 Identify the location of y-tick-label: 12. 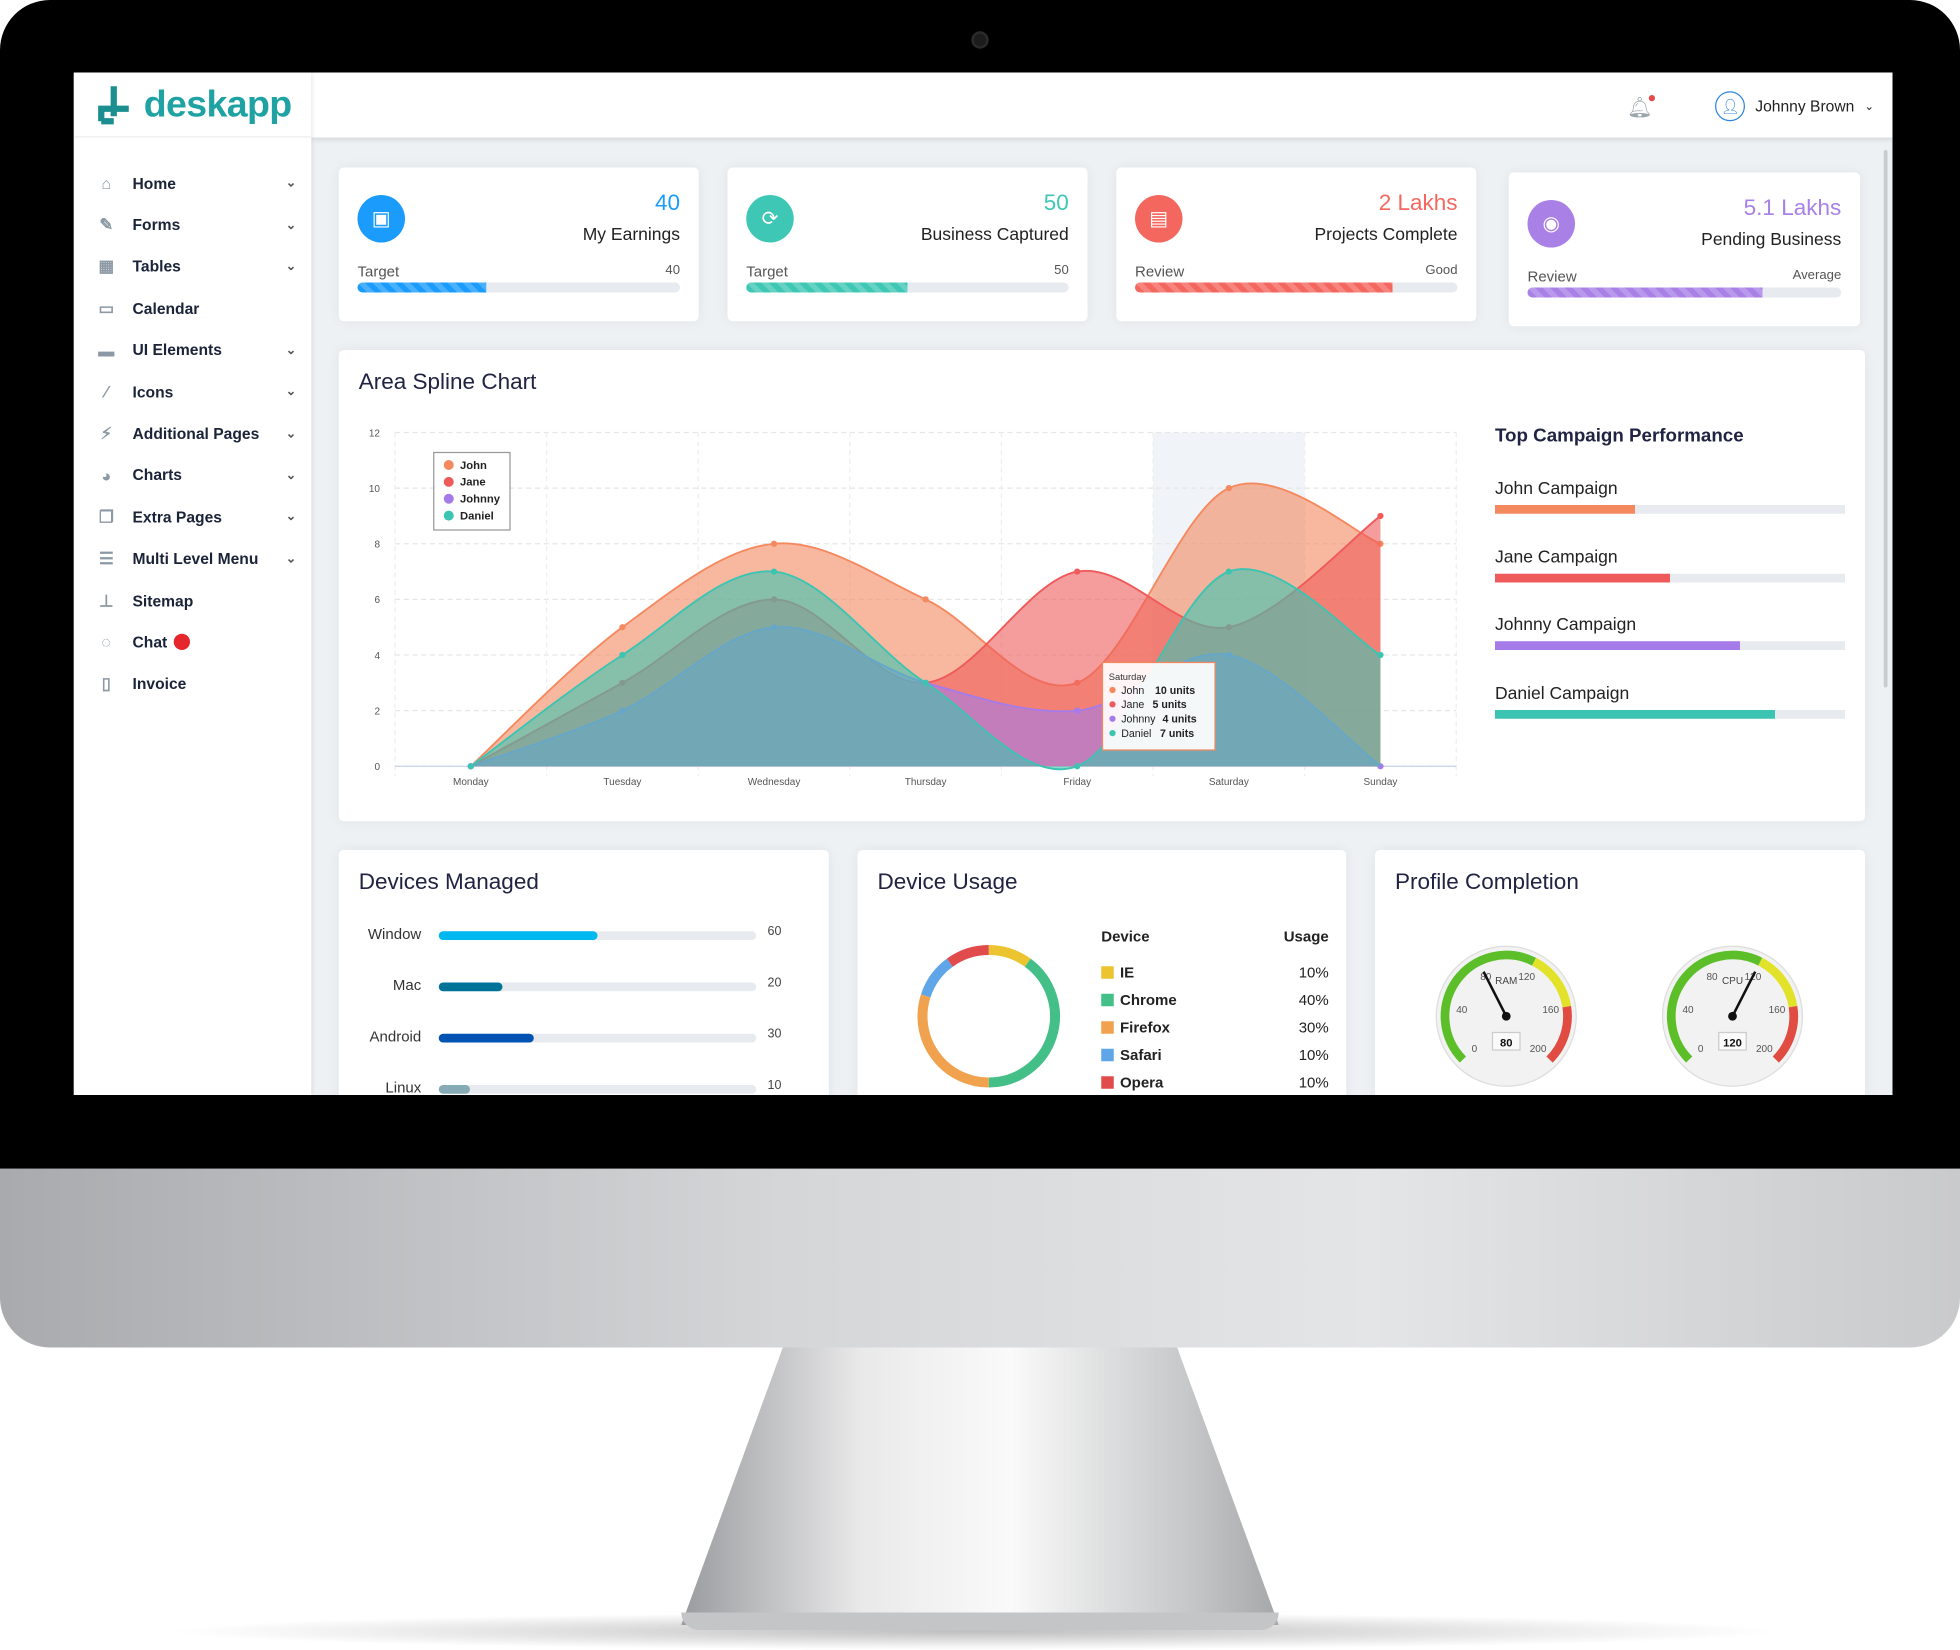
(375, 433).